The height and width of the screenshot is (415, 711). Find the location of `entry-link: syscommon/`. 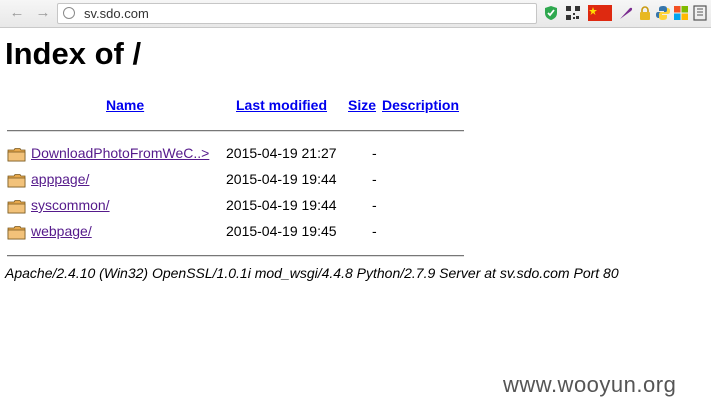

entry-link: syscommon/ is located at coordinates (70, 205).